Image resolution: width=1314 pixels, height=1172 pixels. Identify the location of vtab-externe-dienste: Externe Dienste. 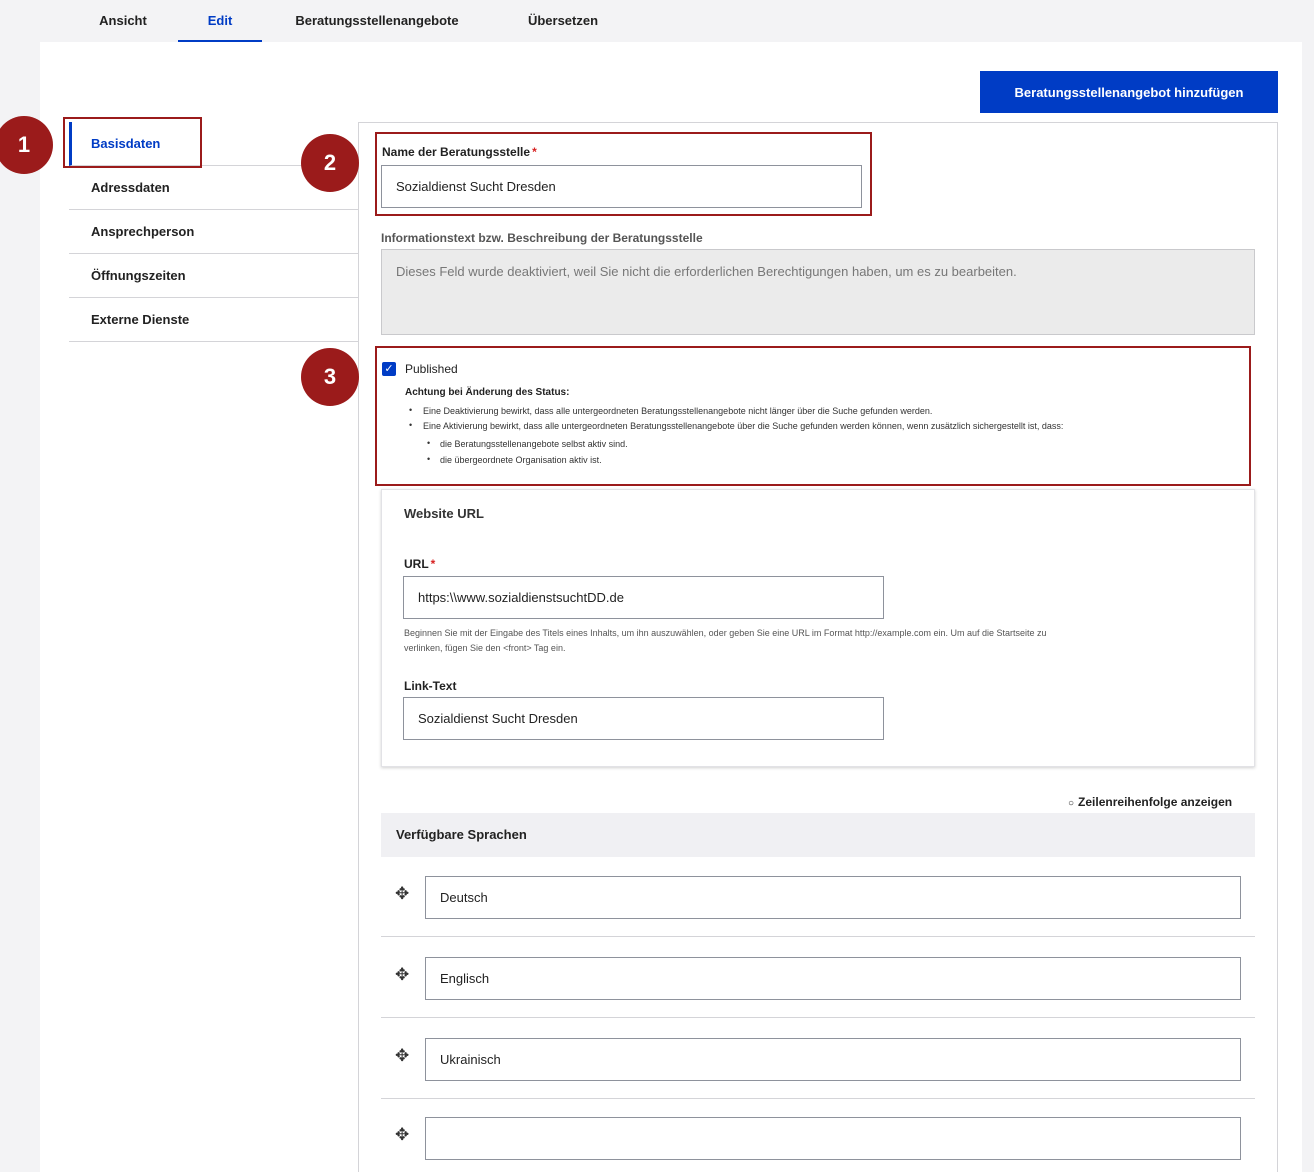
(213, 320).